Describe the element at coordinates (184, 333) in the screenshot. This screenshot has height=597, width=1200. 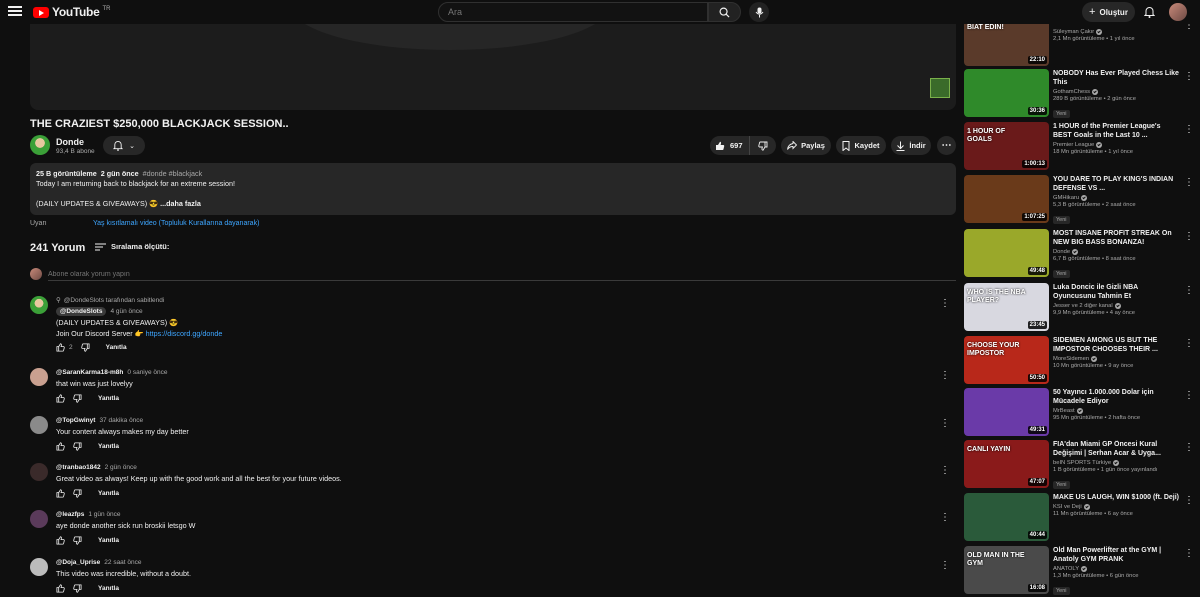
I see `discord-link: https://discord.gg/donde` at that location.